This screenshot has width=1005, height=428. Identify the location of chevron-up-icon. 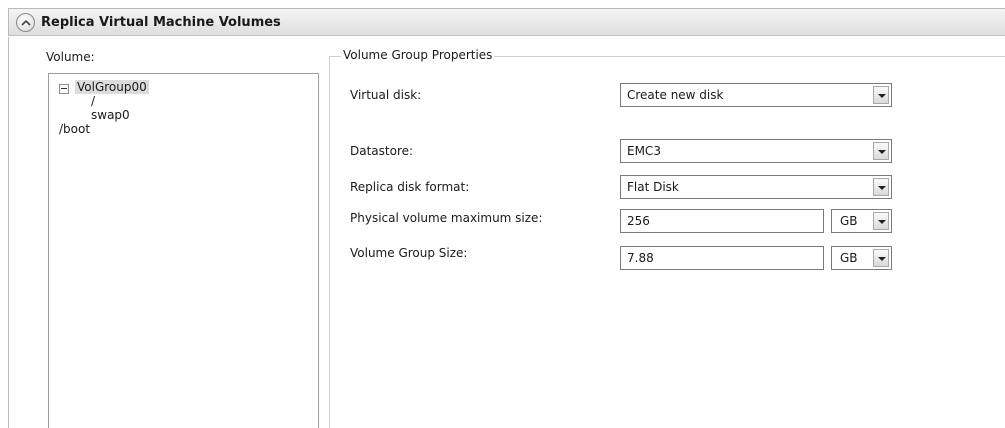
(26, 22).